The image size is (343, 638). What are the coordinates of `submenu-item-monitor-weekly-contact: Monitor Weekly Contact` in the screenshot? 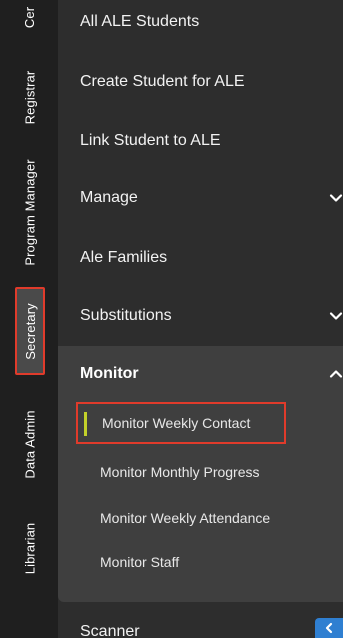 It's located at (181, 423).